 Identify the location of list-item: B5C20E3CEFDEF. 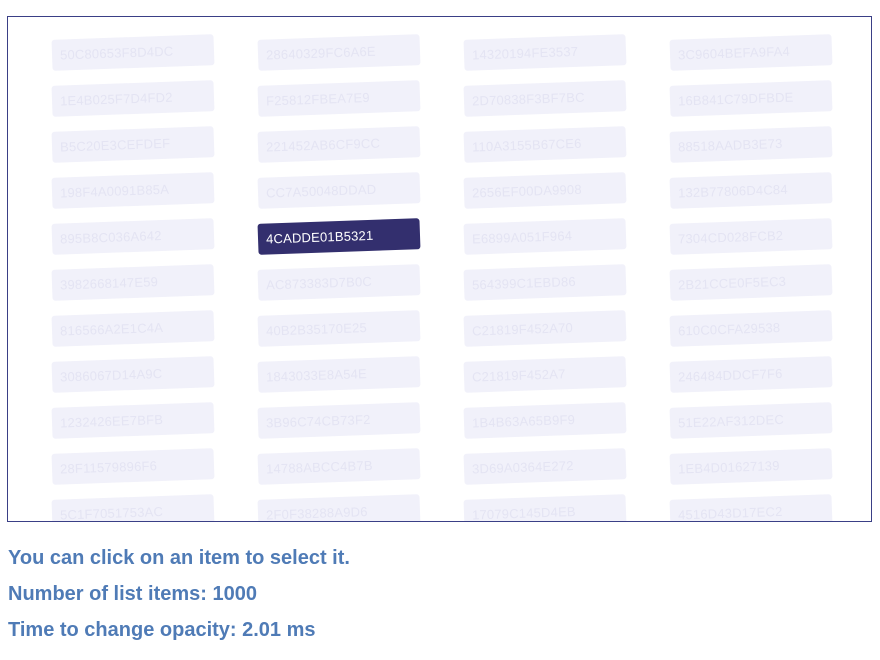
(133, 144).